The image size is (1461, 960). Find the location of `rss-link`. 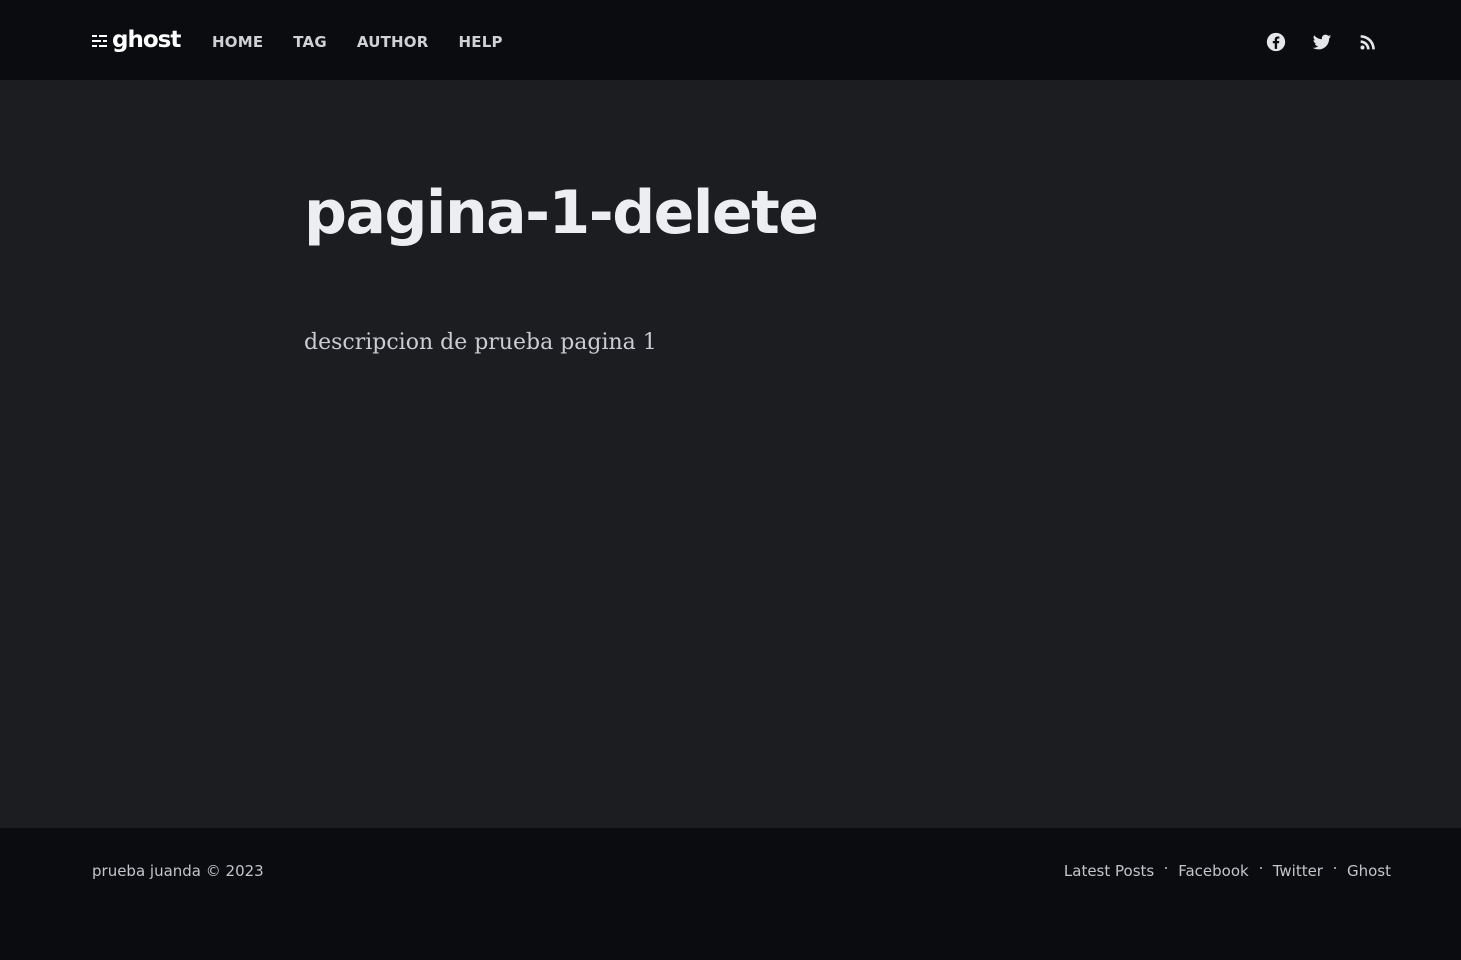

rss-link is located at coordinates (1368, 42).